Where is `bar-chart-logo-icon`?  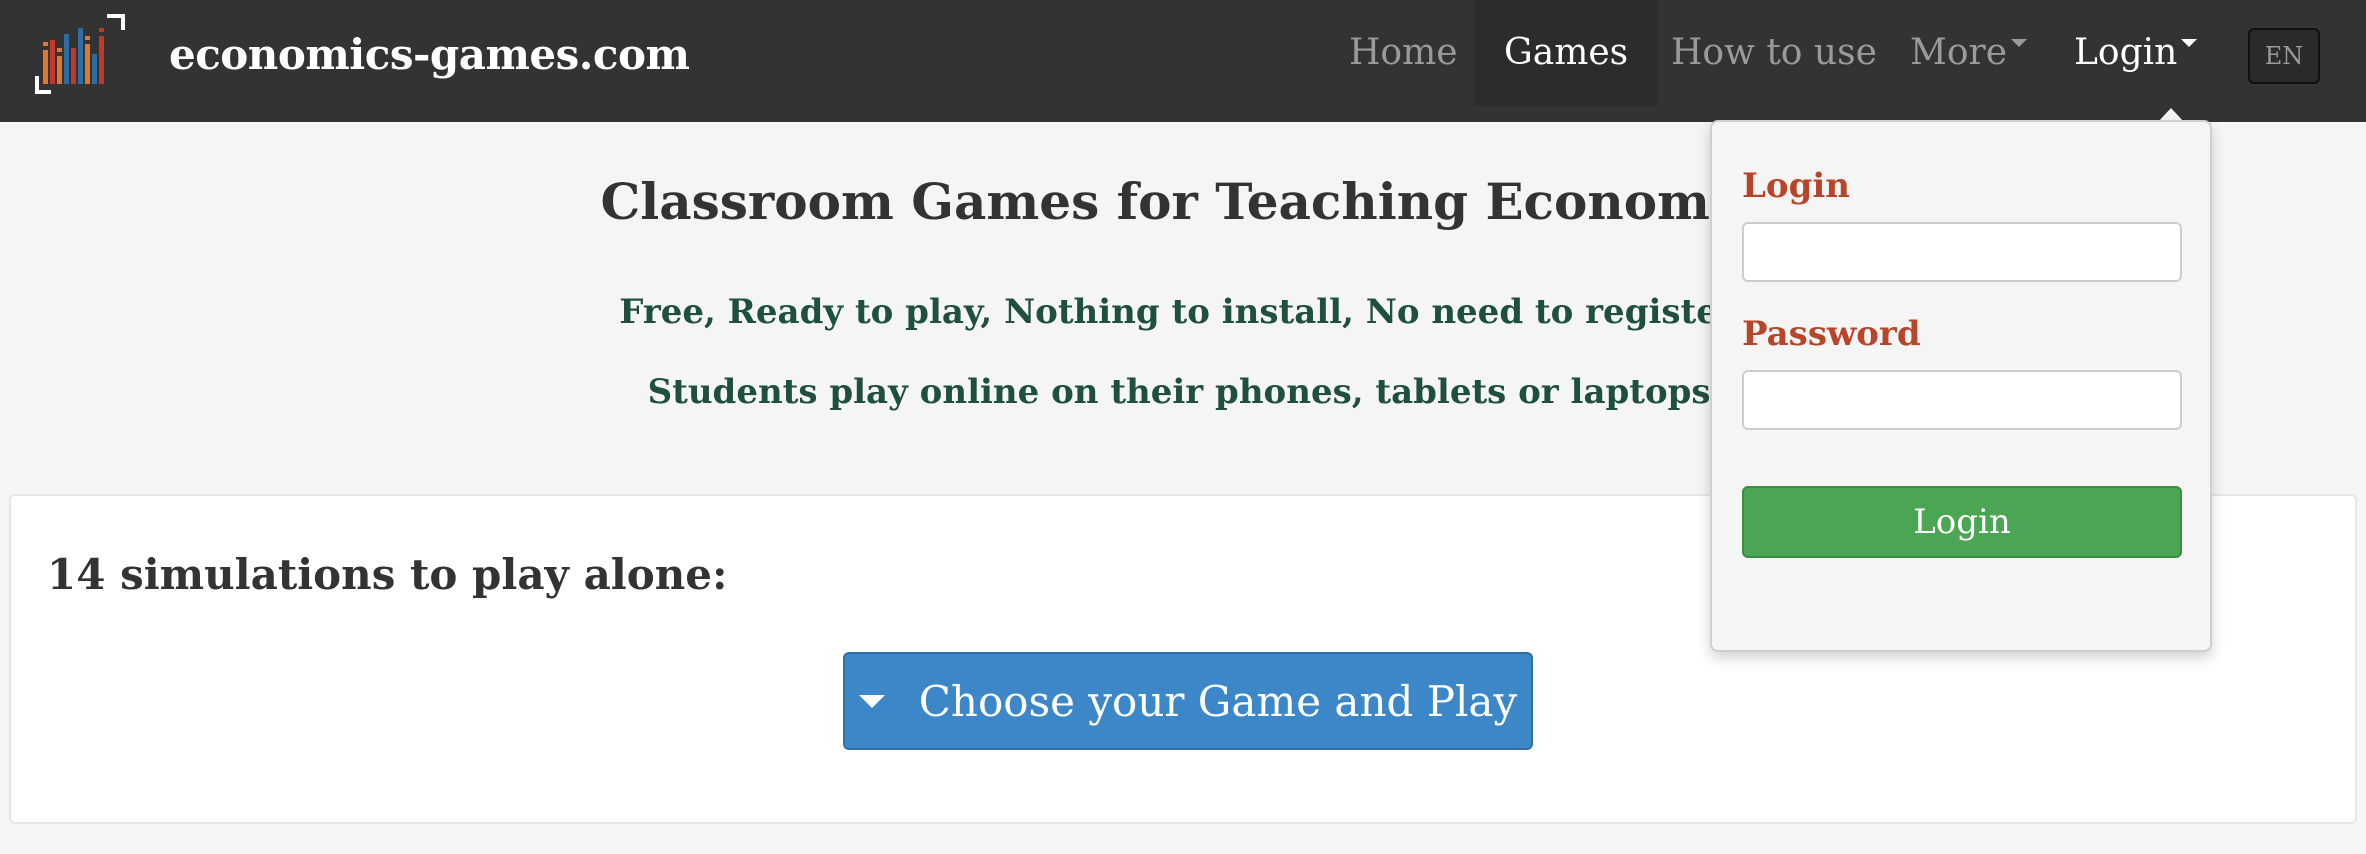
bar-chart-logo-icon is located at coordinates (80, 54).